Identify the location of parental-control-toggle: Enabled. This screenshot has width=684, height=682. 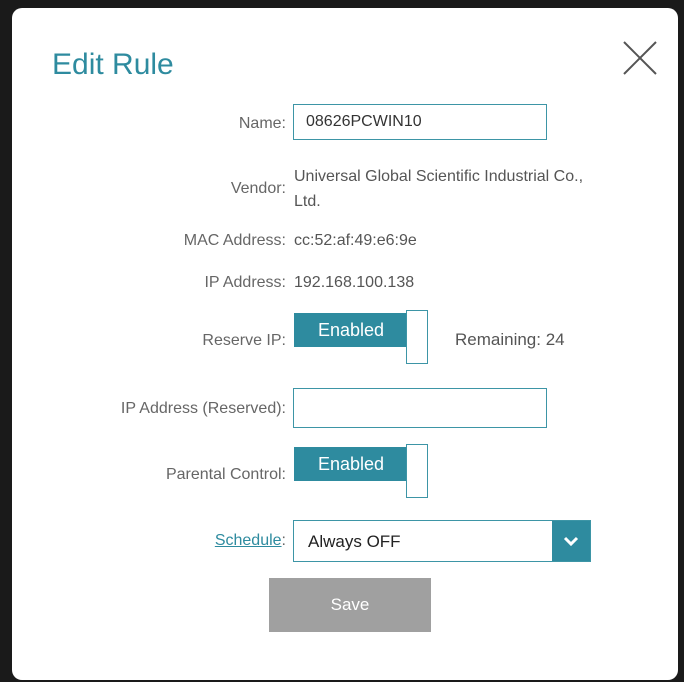
(362, 471).